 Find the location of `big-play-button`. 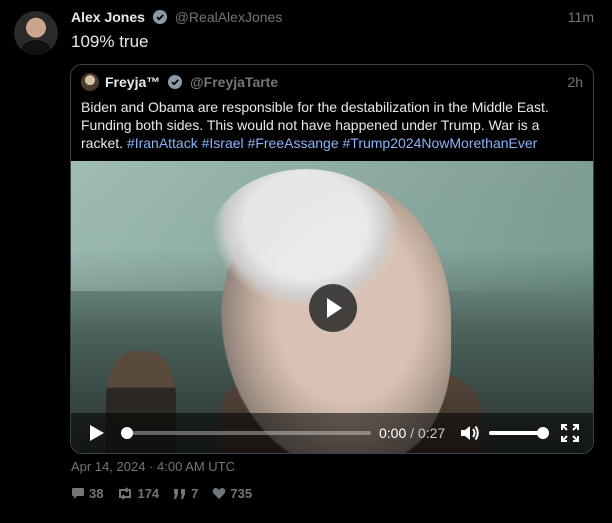

big-play-button is located at coordinates (333, 308).